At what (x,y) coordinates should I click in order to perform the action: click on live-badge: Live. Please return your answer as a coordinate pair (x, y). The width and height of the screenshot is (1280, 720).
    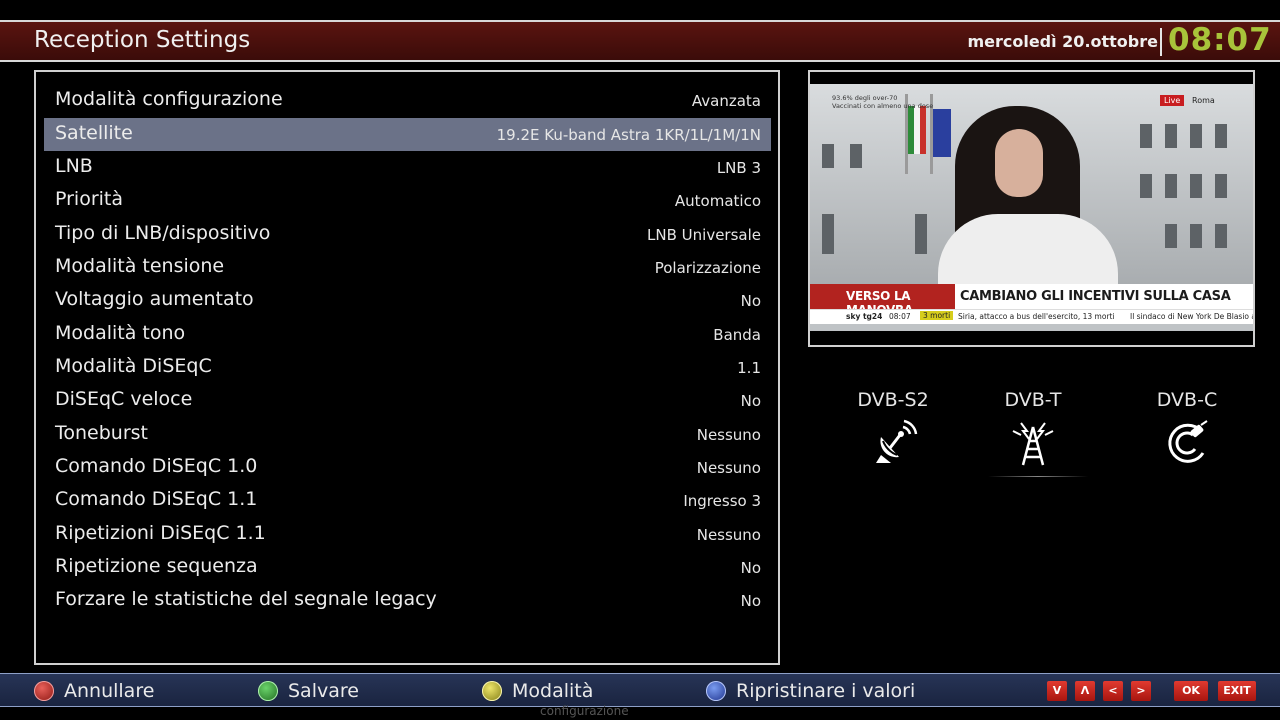
    Looking at the image, I should click on (1172, 100).